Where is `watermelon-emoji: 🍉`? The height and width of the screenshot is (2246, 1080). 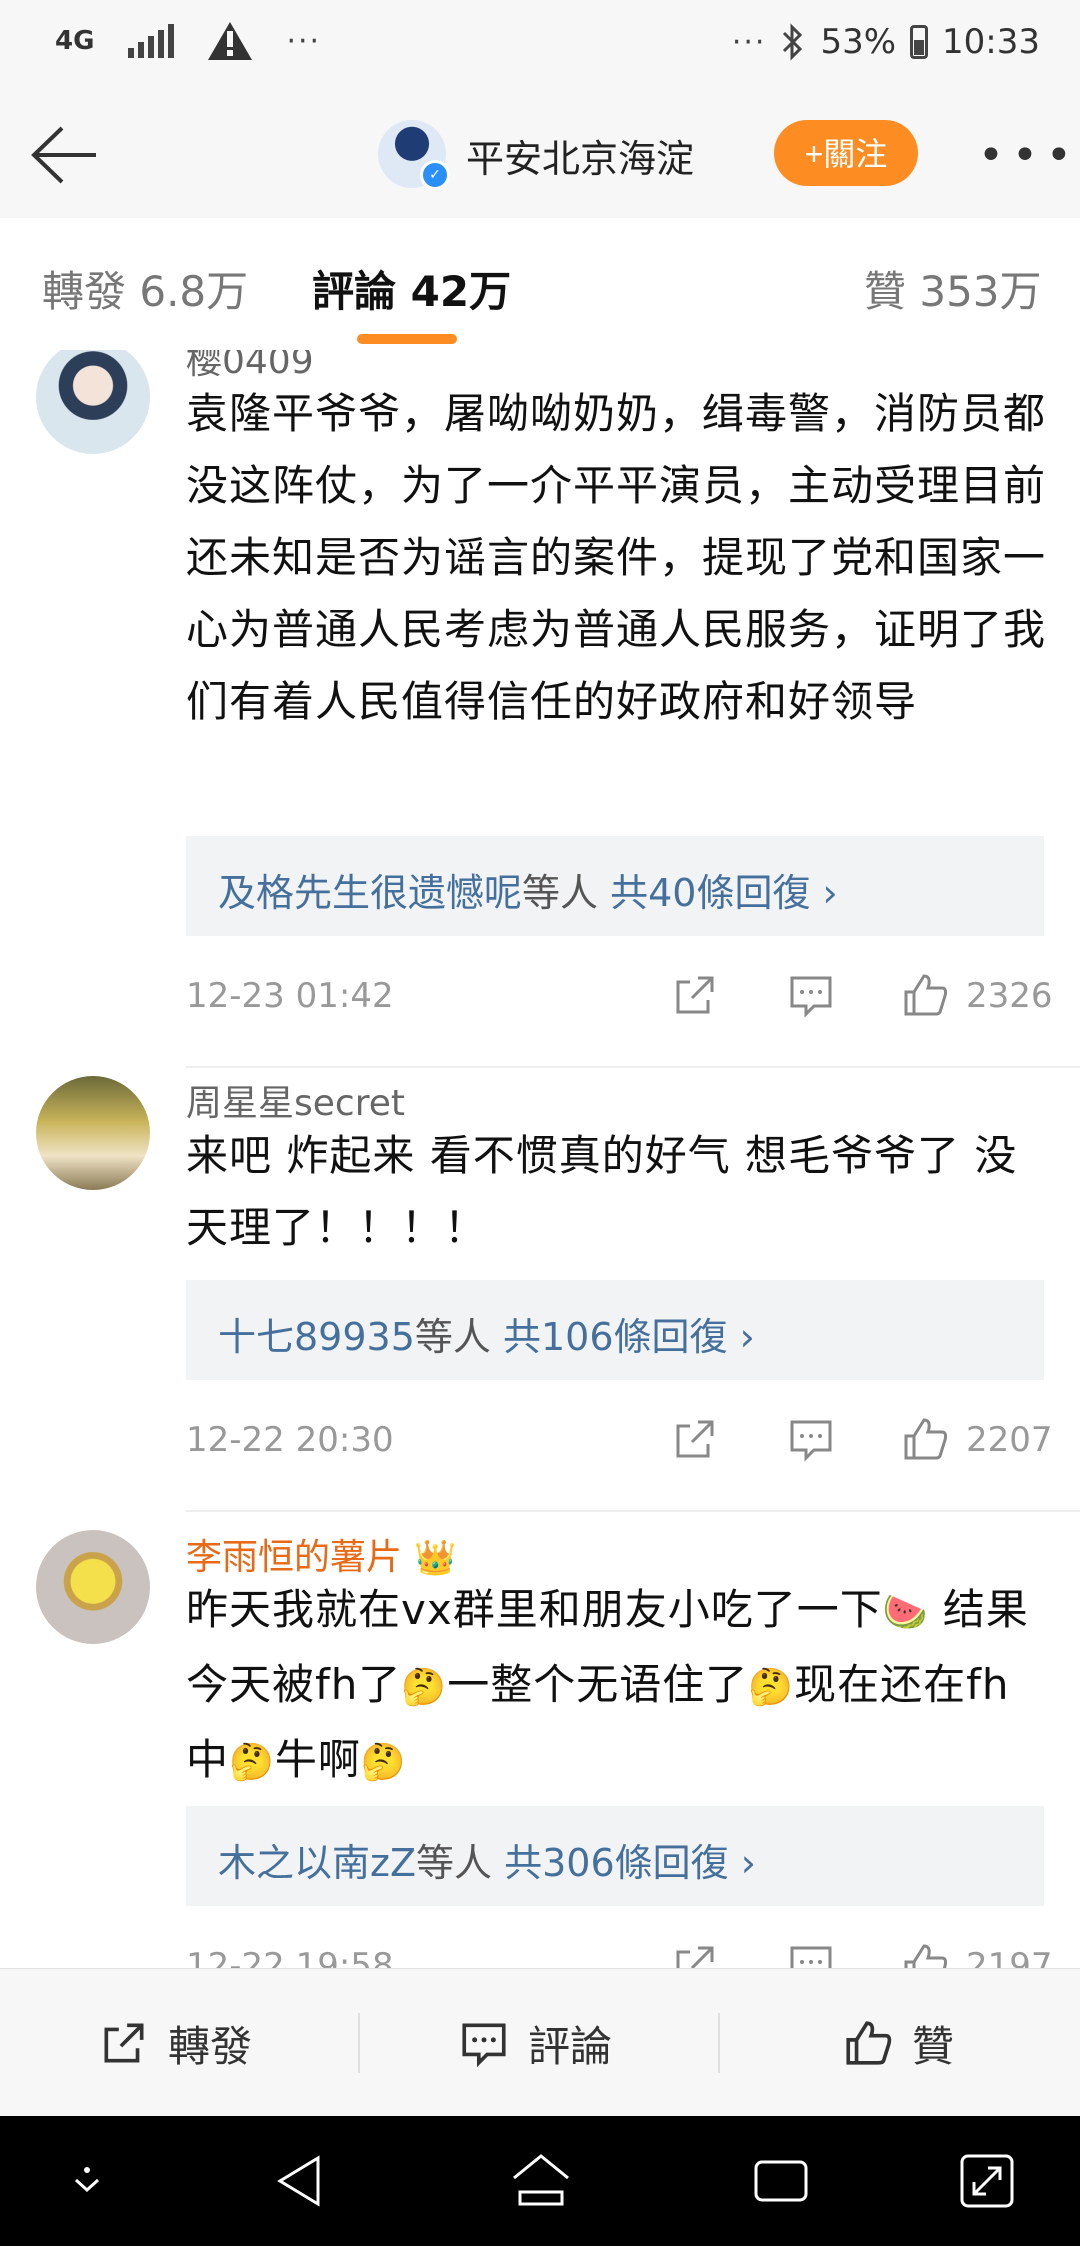
watermelon-emoji: 🍉 is located at coordinates (905, 1612).